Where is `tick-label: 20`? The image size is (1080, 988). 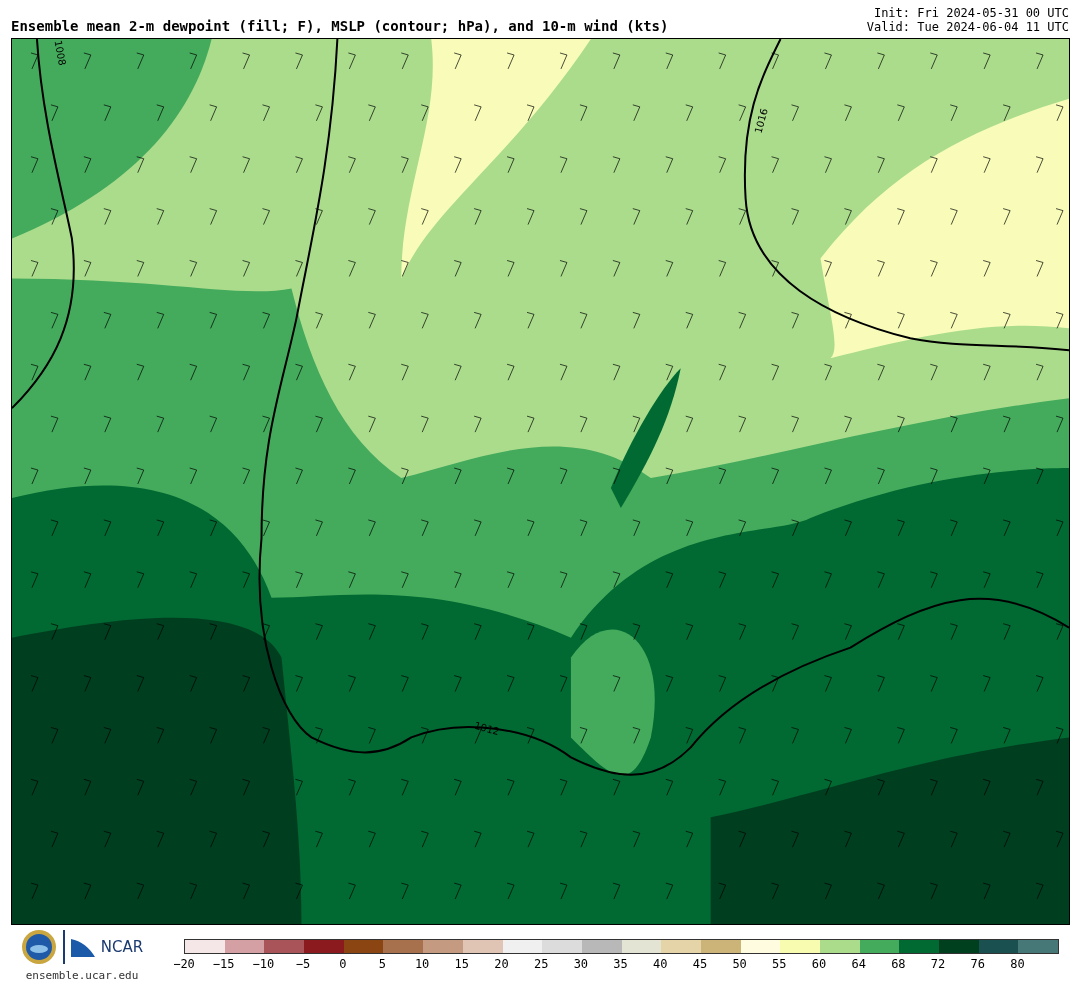 tick-label: 20 is located at coordinates (501, 964).